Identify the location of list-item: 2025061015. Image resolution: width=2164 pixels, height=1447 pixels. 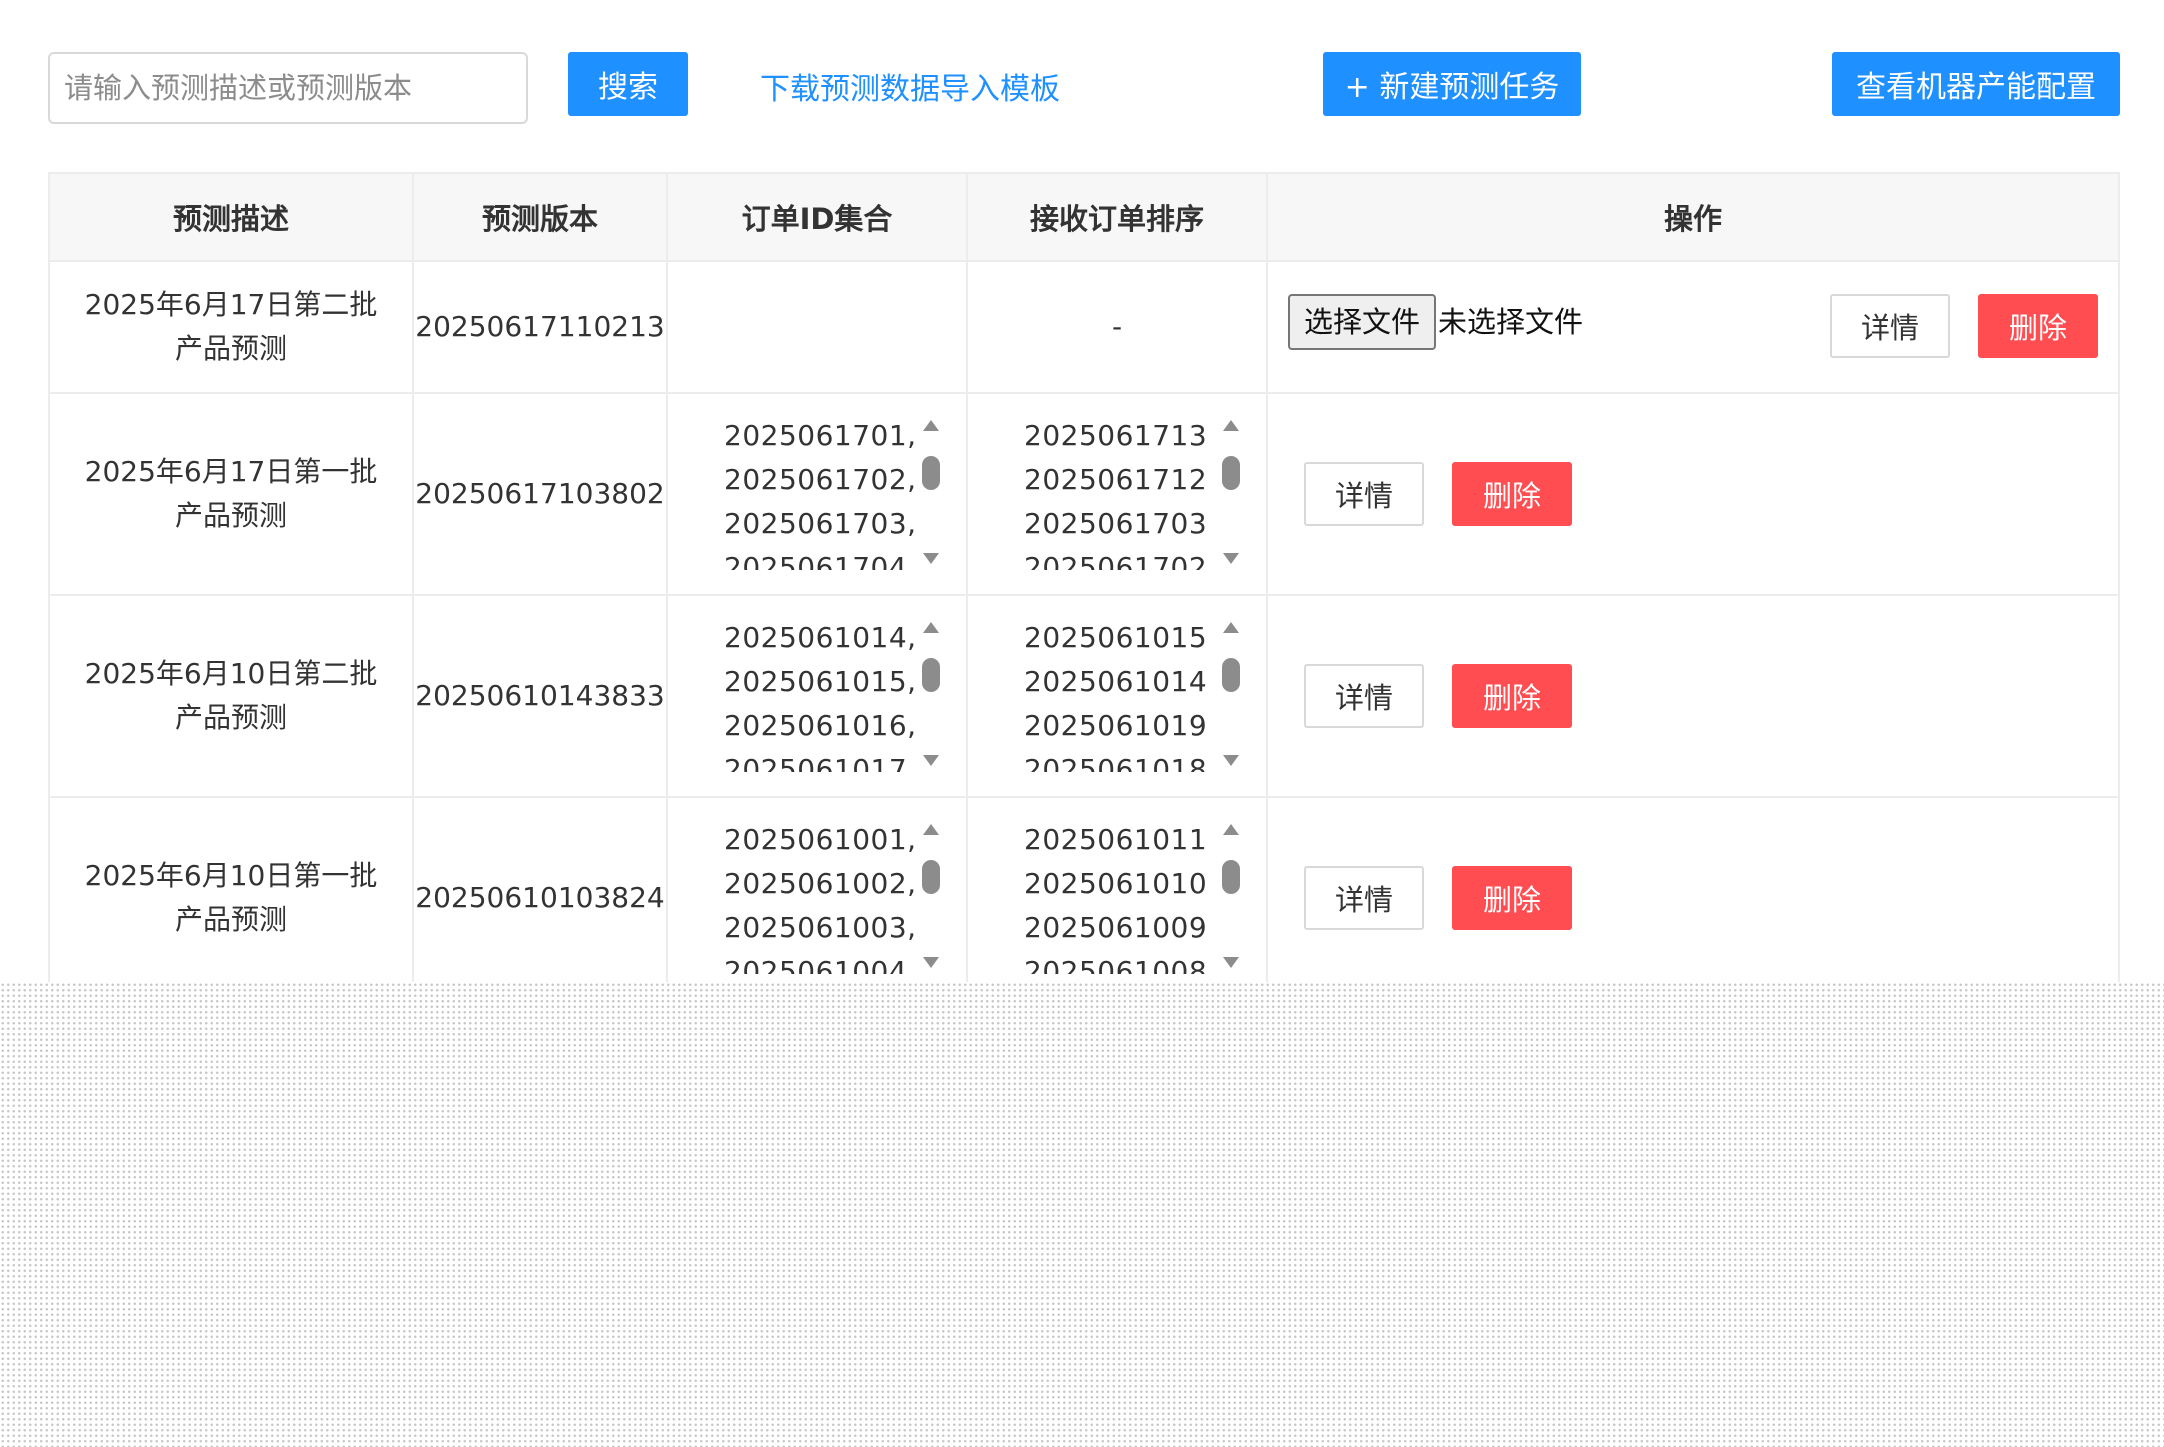
(1116, 637).